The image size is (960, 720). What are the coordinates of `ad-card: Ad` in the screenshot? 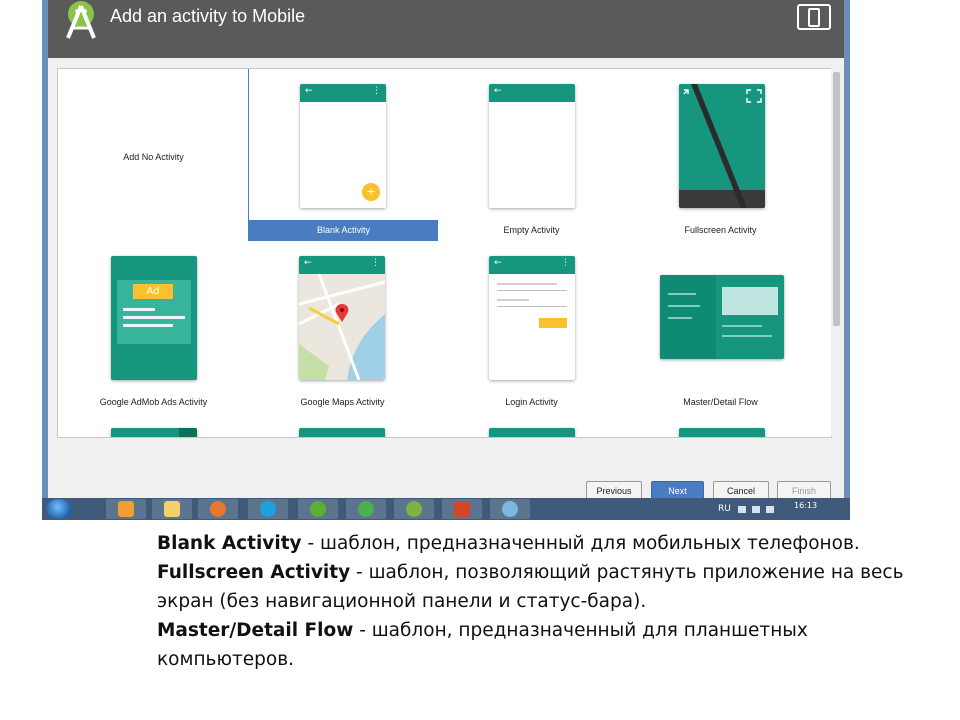 It's located at (154, 312).